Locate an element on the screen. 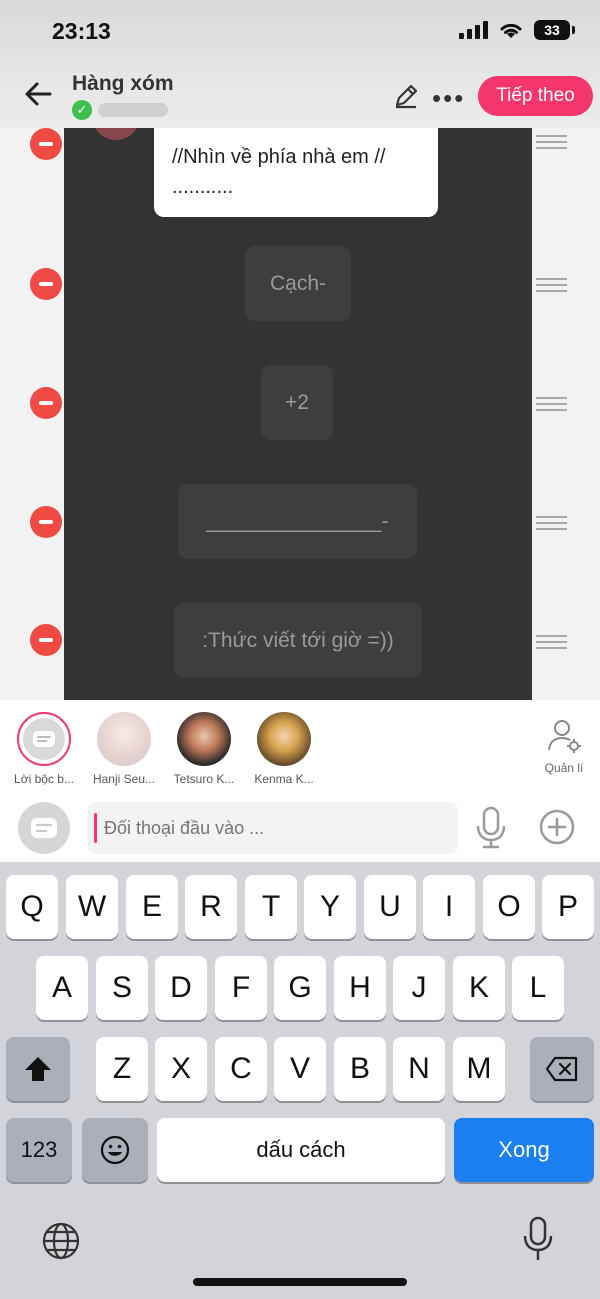  narration-bubble: _______________- is located at coordinates (297, 521).